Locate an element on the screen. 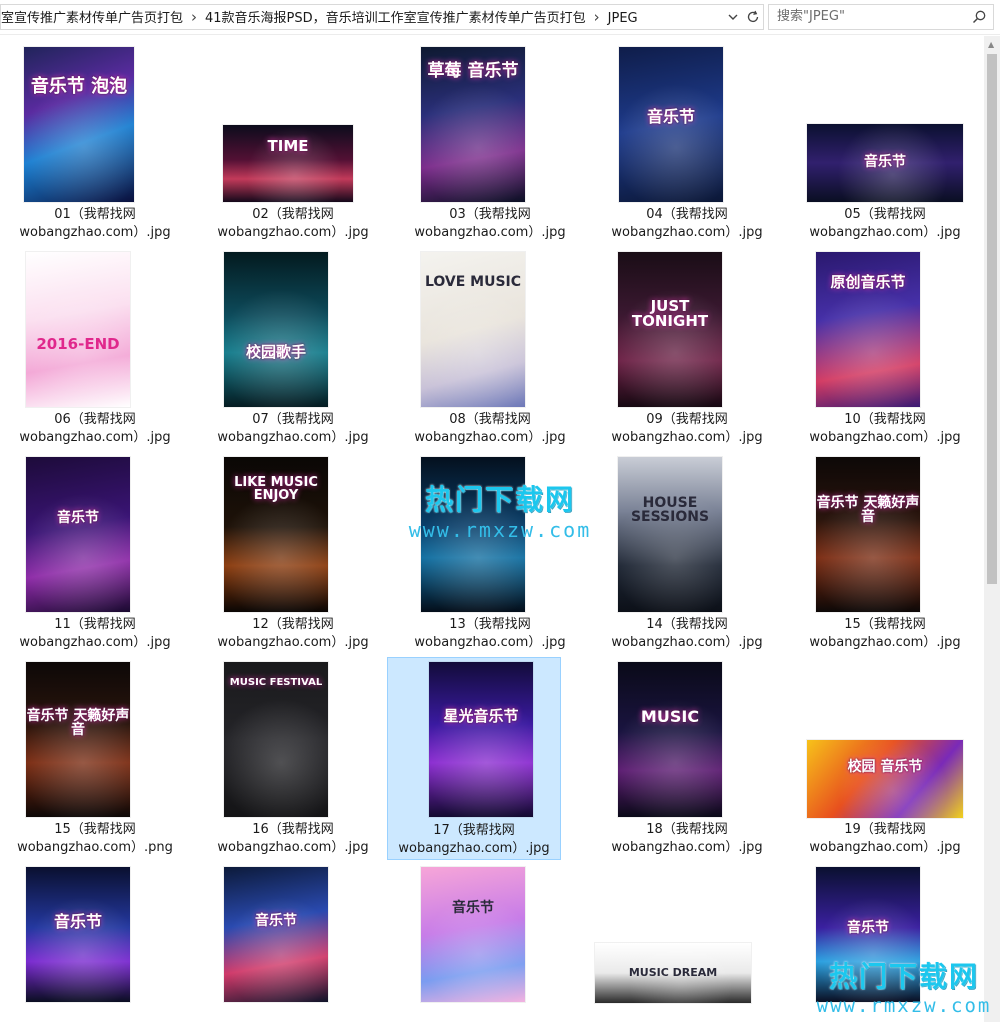 This screenshot has width=1000, height=1022. file-item: MUSIC DREAM is located at coordinates (684, 939).